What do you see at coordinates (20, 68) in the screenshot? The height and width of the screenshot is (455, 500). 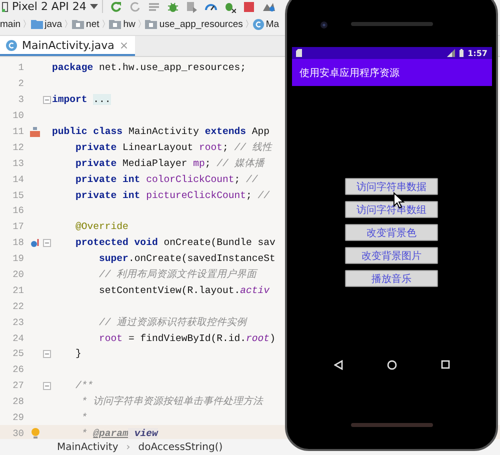 I see `line-number: 1` at bounding box center [20, 68].